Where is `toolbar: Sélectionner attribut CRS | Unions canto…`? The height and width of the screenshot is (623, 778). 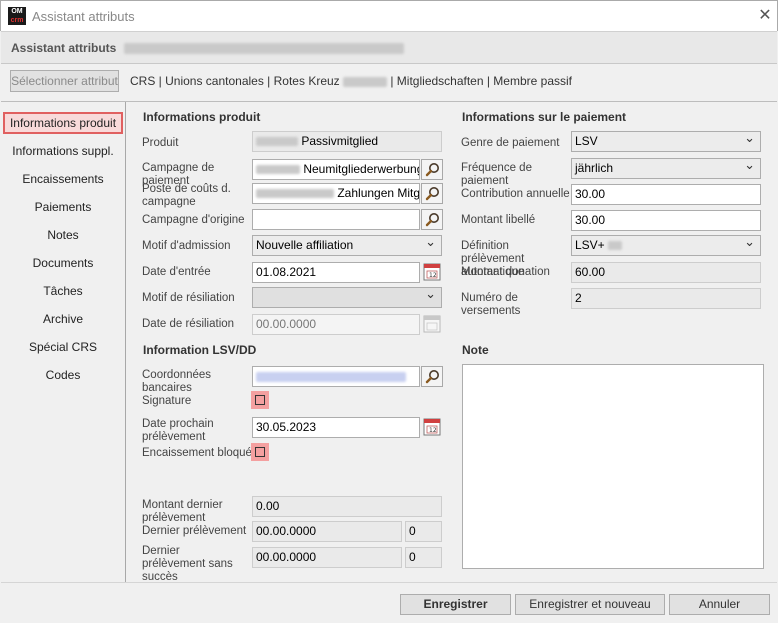 toolbar: Sélectionner attribut CRS | Unions canto… is located at coordinates (389, 83).